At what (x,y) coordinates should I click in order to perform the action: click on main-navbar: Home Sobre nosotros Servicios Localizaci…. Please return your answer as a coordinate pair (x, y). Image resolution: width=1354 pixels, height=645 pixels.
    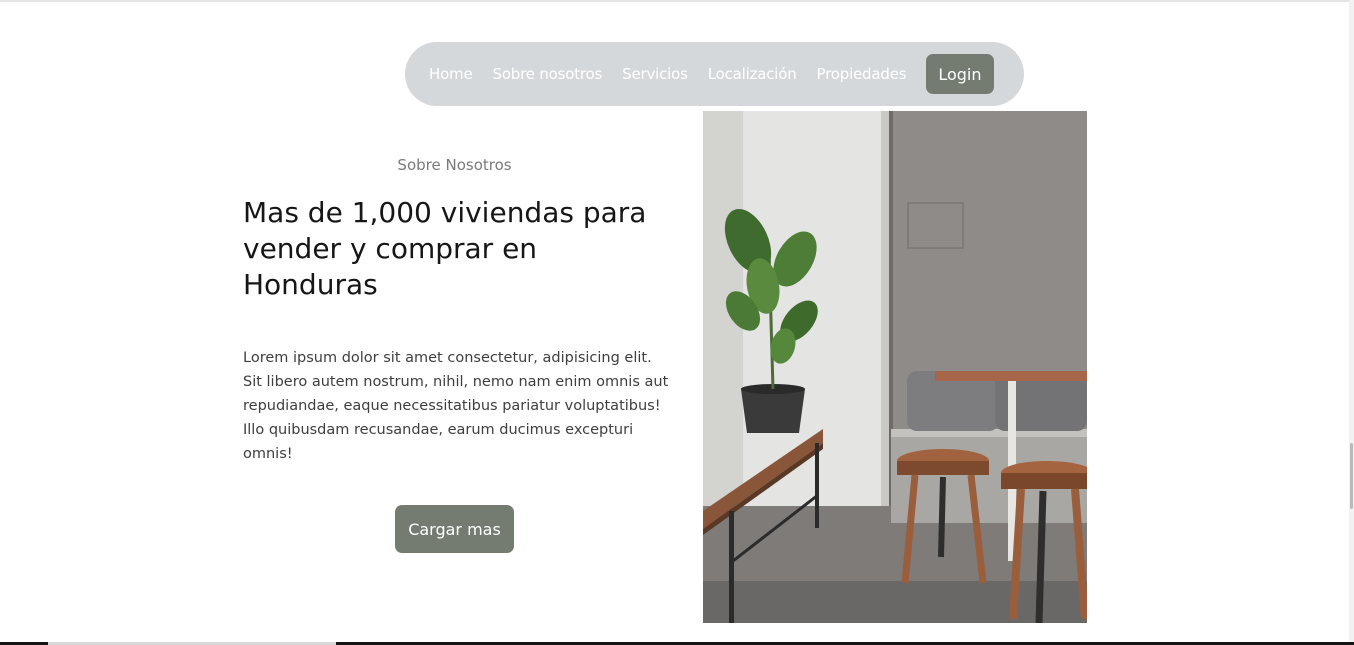
    Looking at the image, I should click on (714, 74).